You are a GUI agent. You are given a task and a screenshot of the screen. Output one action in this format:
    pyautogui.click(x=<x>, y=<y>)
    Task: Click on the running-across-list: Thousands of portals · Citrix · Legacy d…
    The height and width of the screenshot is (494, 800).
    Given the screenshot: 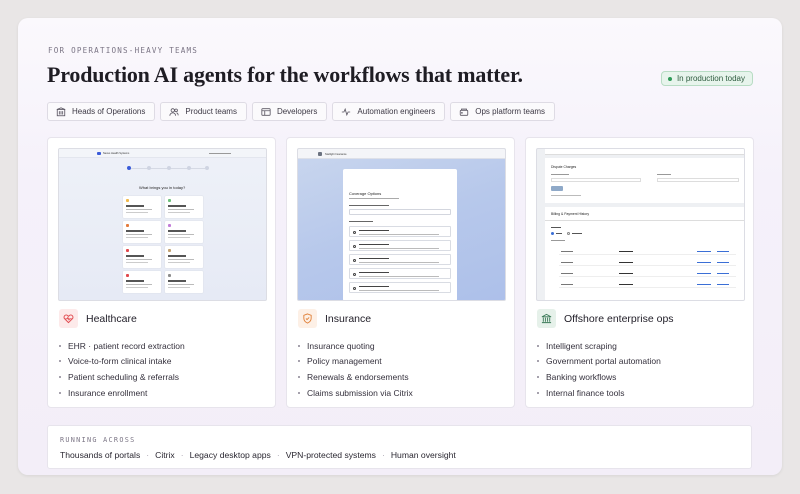 What is the action you would take?
    pyautogui.click(x=258, y=455)
    